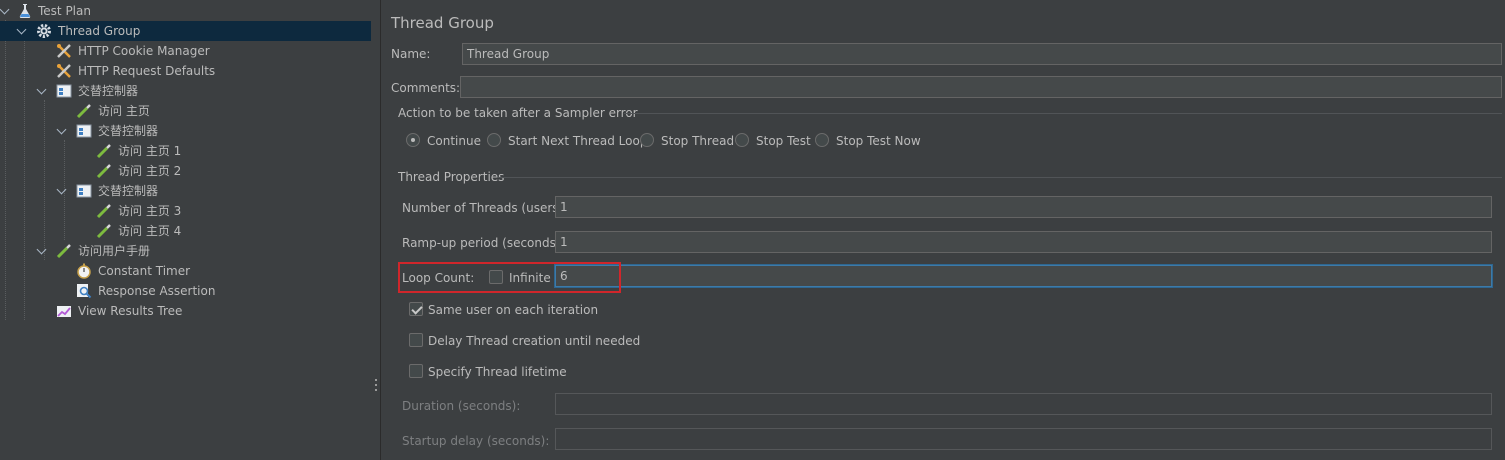  I want to click on startup-delay-field, so click(1023, 439).